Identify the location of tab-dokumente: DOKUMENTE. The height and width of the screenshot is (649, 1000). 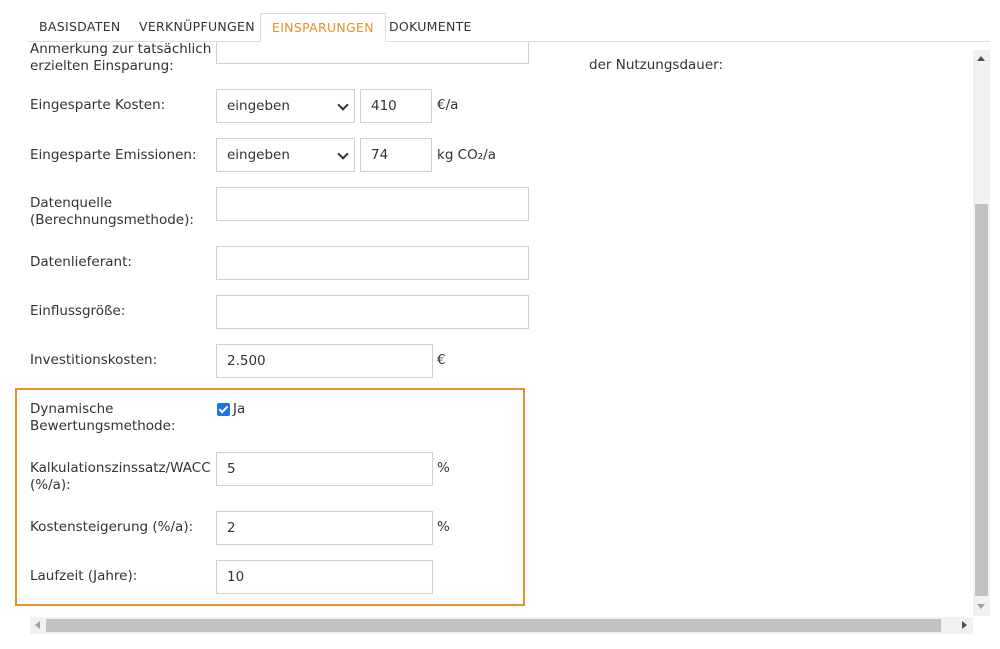
(430, 27).